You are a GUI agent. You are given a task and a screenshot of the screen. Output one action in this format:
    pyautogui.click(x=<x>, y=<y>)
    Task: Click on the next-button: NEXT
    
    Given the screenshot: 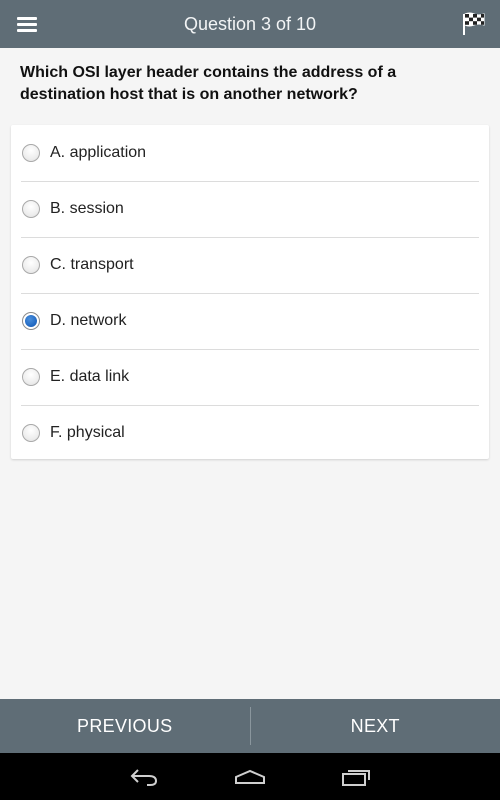 What is the action you would take?
    pyautogui.click(x=375, y=726)
    